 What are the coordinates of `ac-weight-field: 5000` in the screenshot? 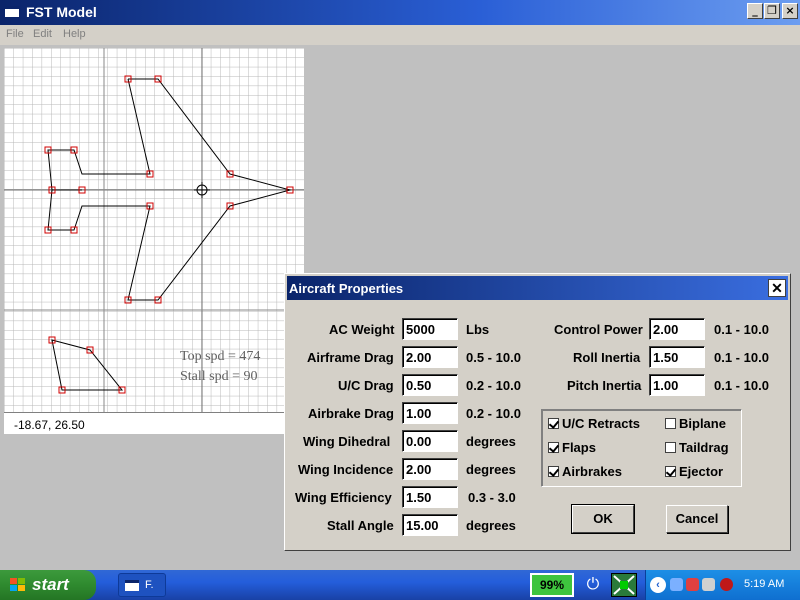 It's located at (430, 329).